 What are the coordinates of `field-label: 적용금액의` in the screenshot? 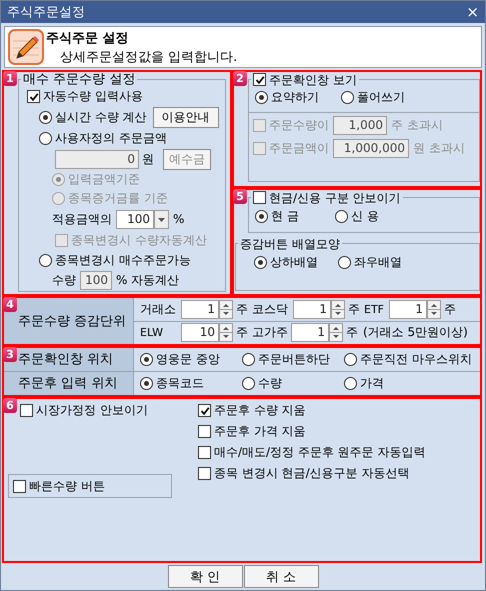 It's located at (82, 219).